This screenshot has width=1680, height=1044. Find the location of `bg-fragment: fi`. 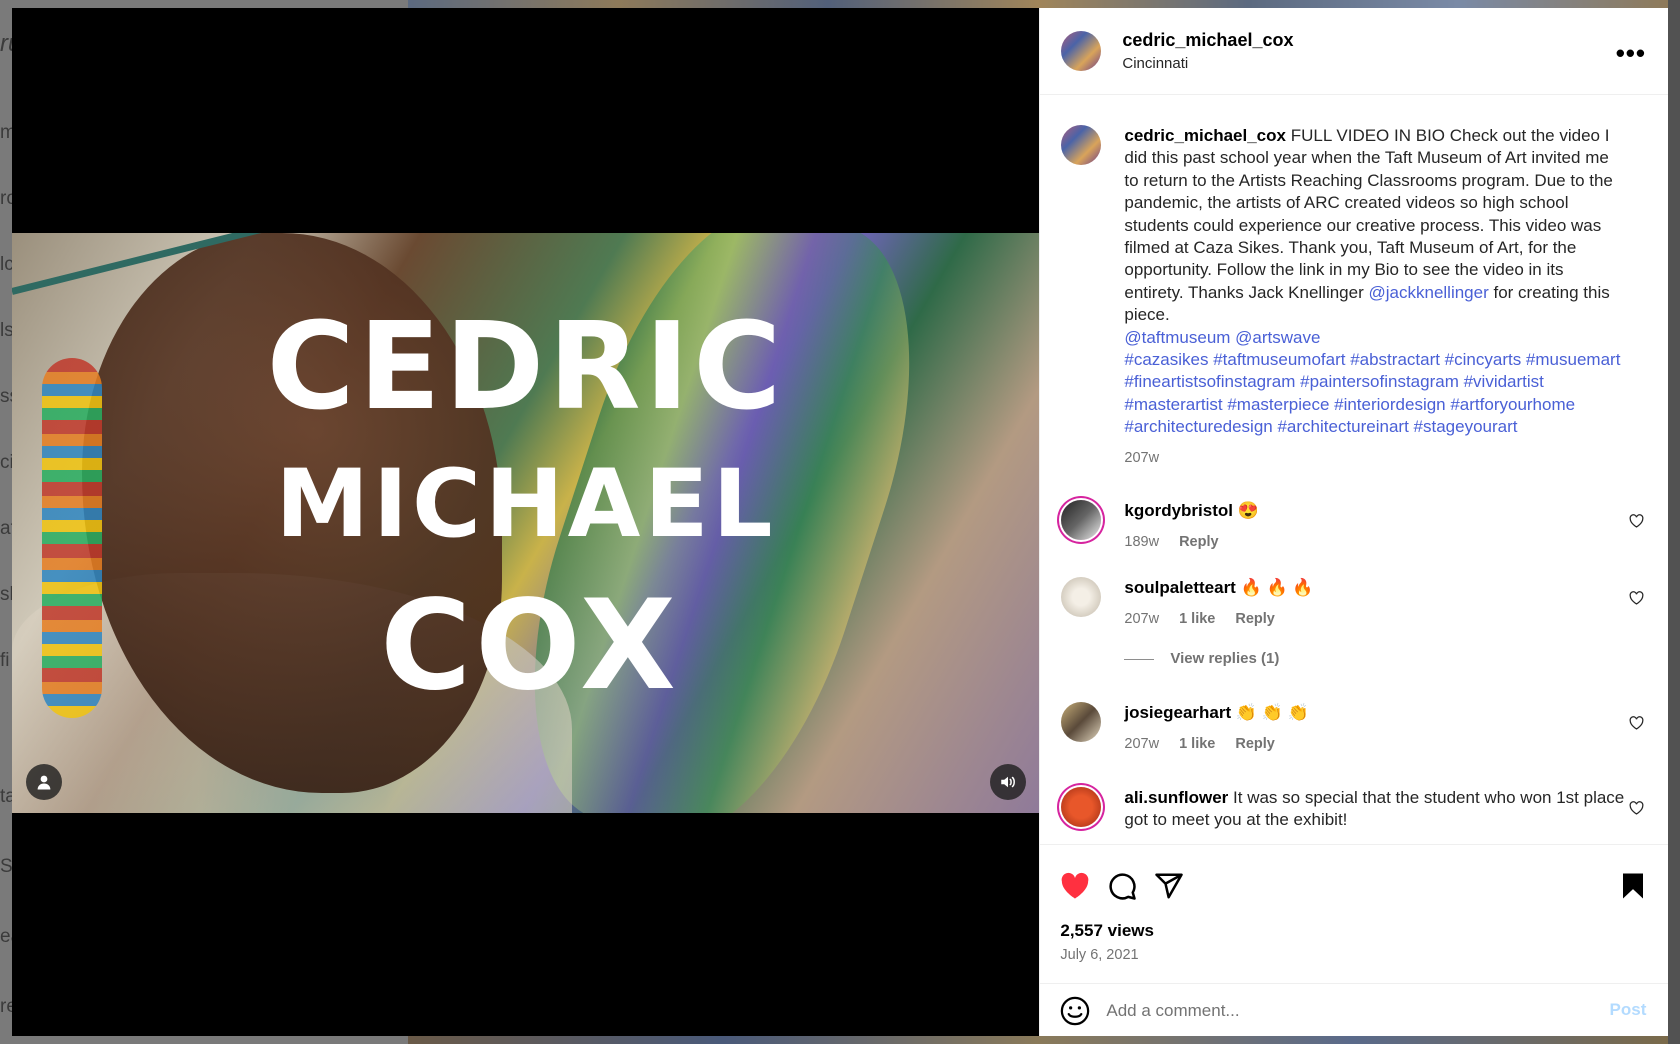

bg-fragment: fi is located at coordinates (5, 660).